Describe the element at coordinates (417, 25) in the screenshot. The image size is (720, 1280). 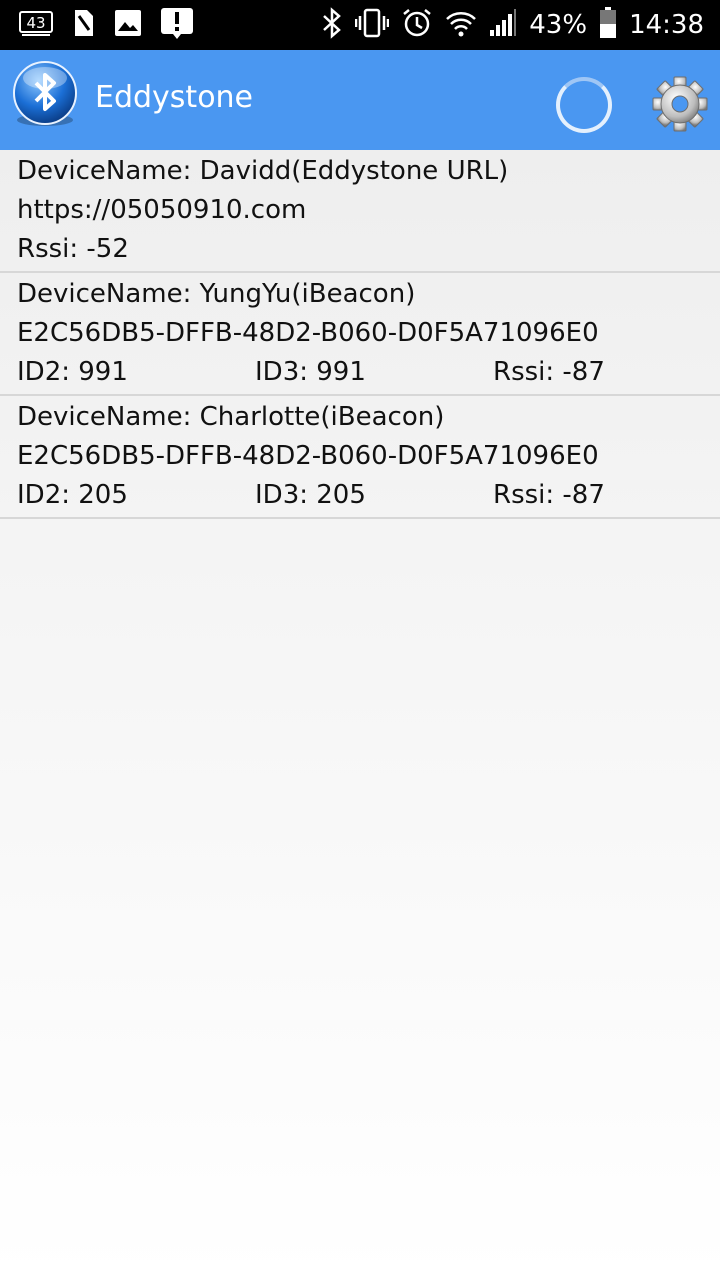
I see `alarm-icon` at that location.